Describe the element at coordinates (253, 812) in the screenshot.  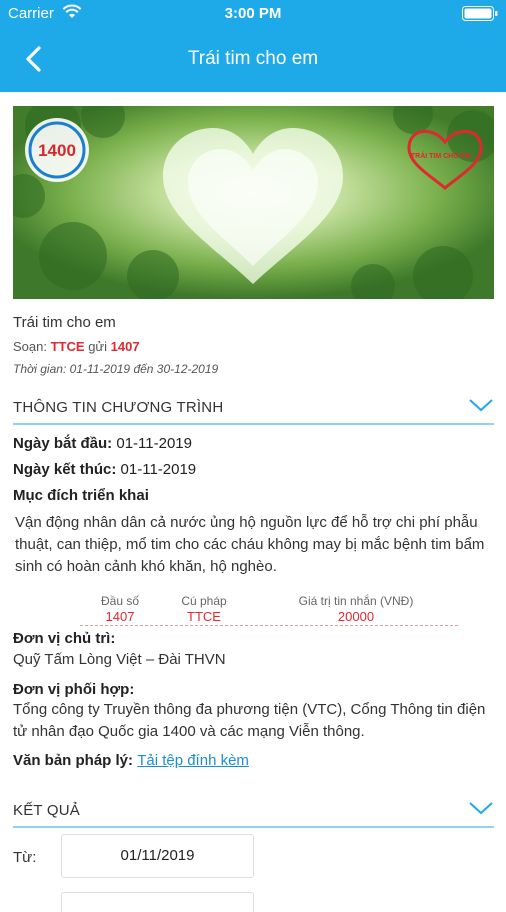
I see `section-header-results: KẾT QUẢ` at that location.